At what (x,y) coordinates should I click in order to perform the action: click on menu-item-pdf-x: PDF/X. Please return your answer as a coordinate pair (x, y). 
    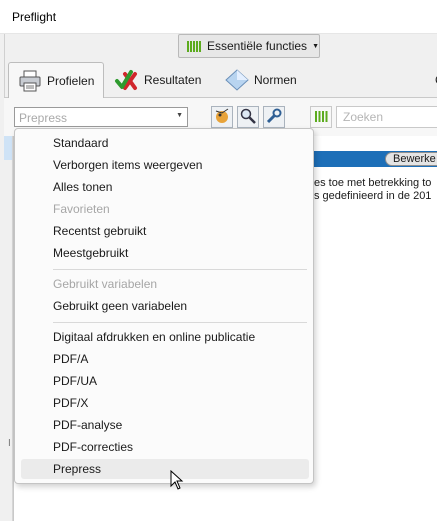
    Looking at the image, I should click on (165, 403).